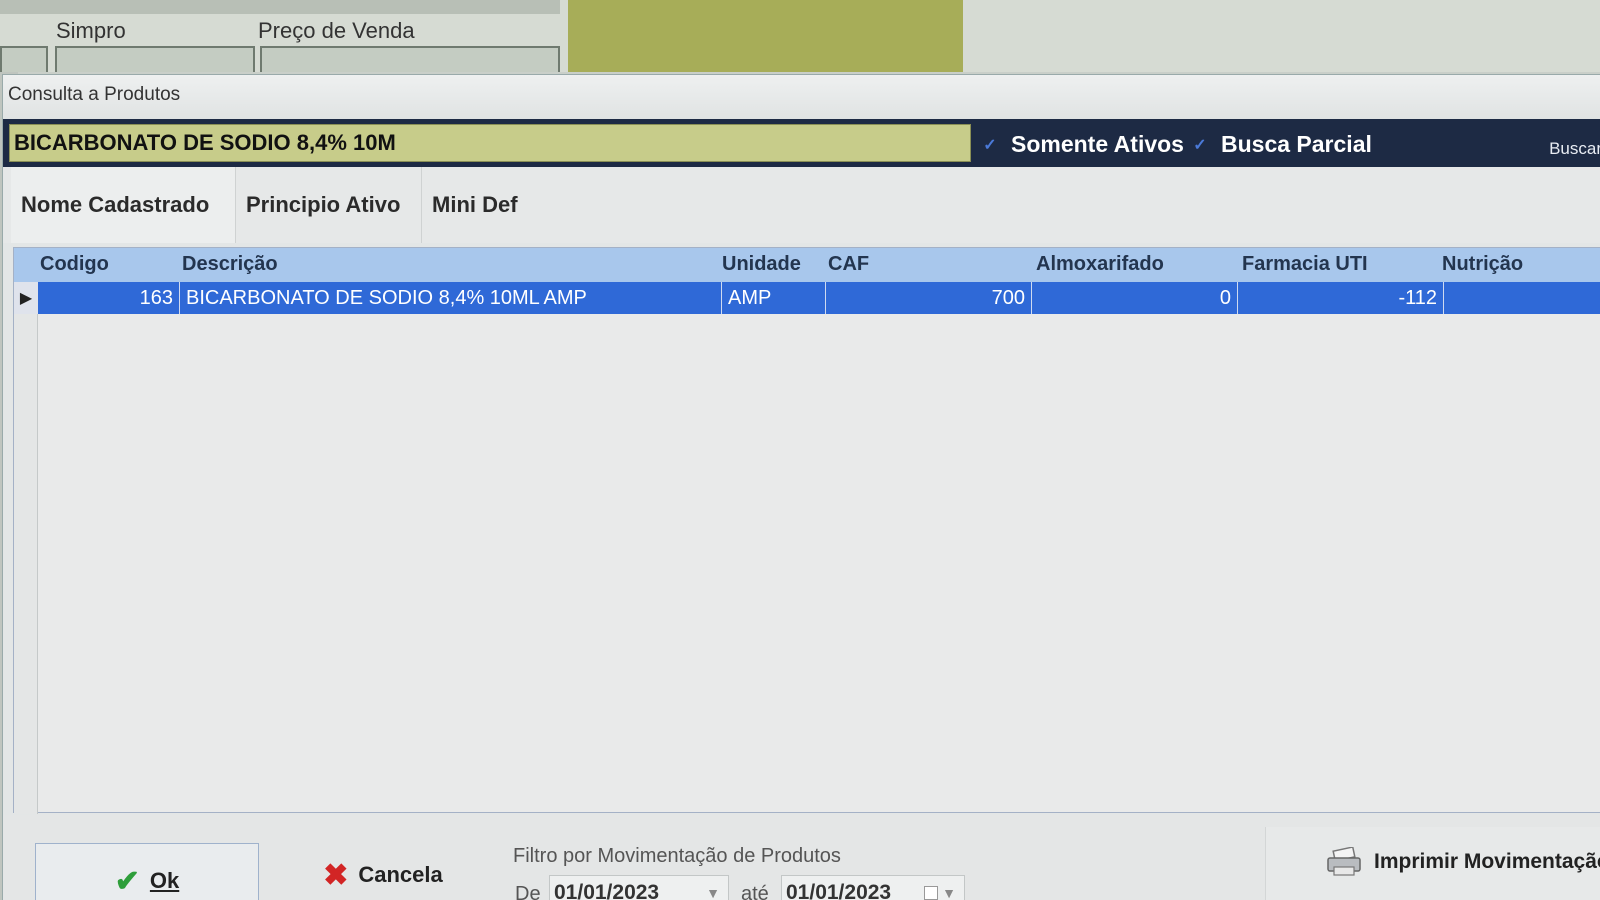 The width and height of the screenshot is (1600, 900). Describe the element at coordinates (91, 30) in the screenshot. I see `simpro-label: Simpro` at that location.